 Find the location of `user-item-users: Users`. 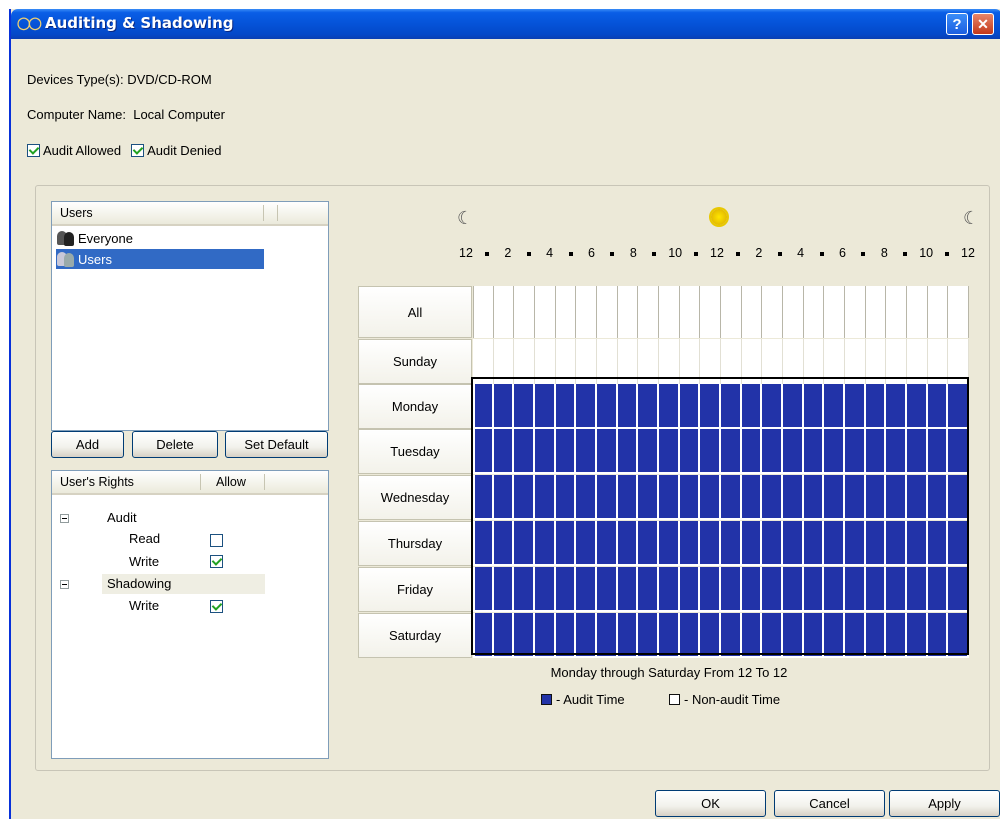

user-item-users: Users is located at coordinates (160, 259).